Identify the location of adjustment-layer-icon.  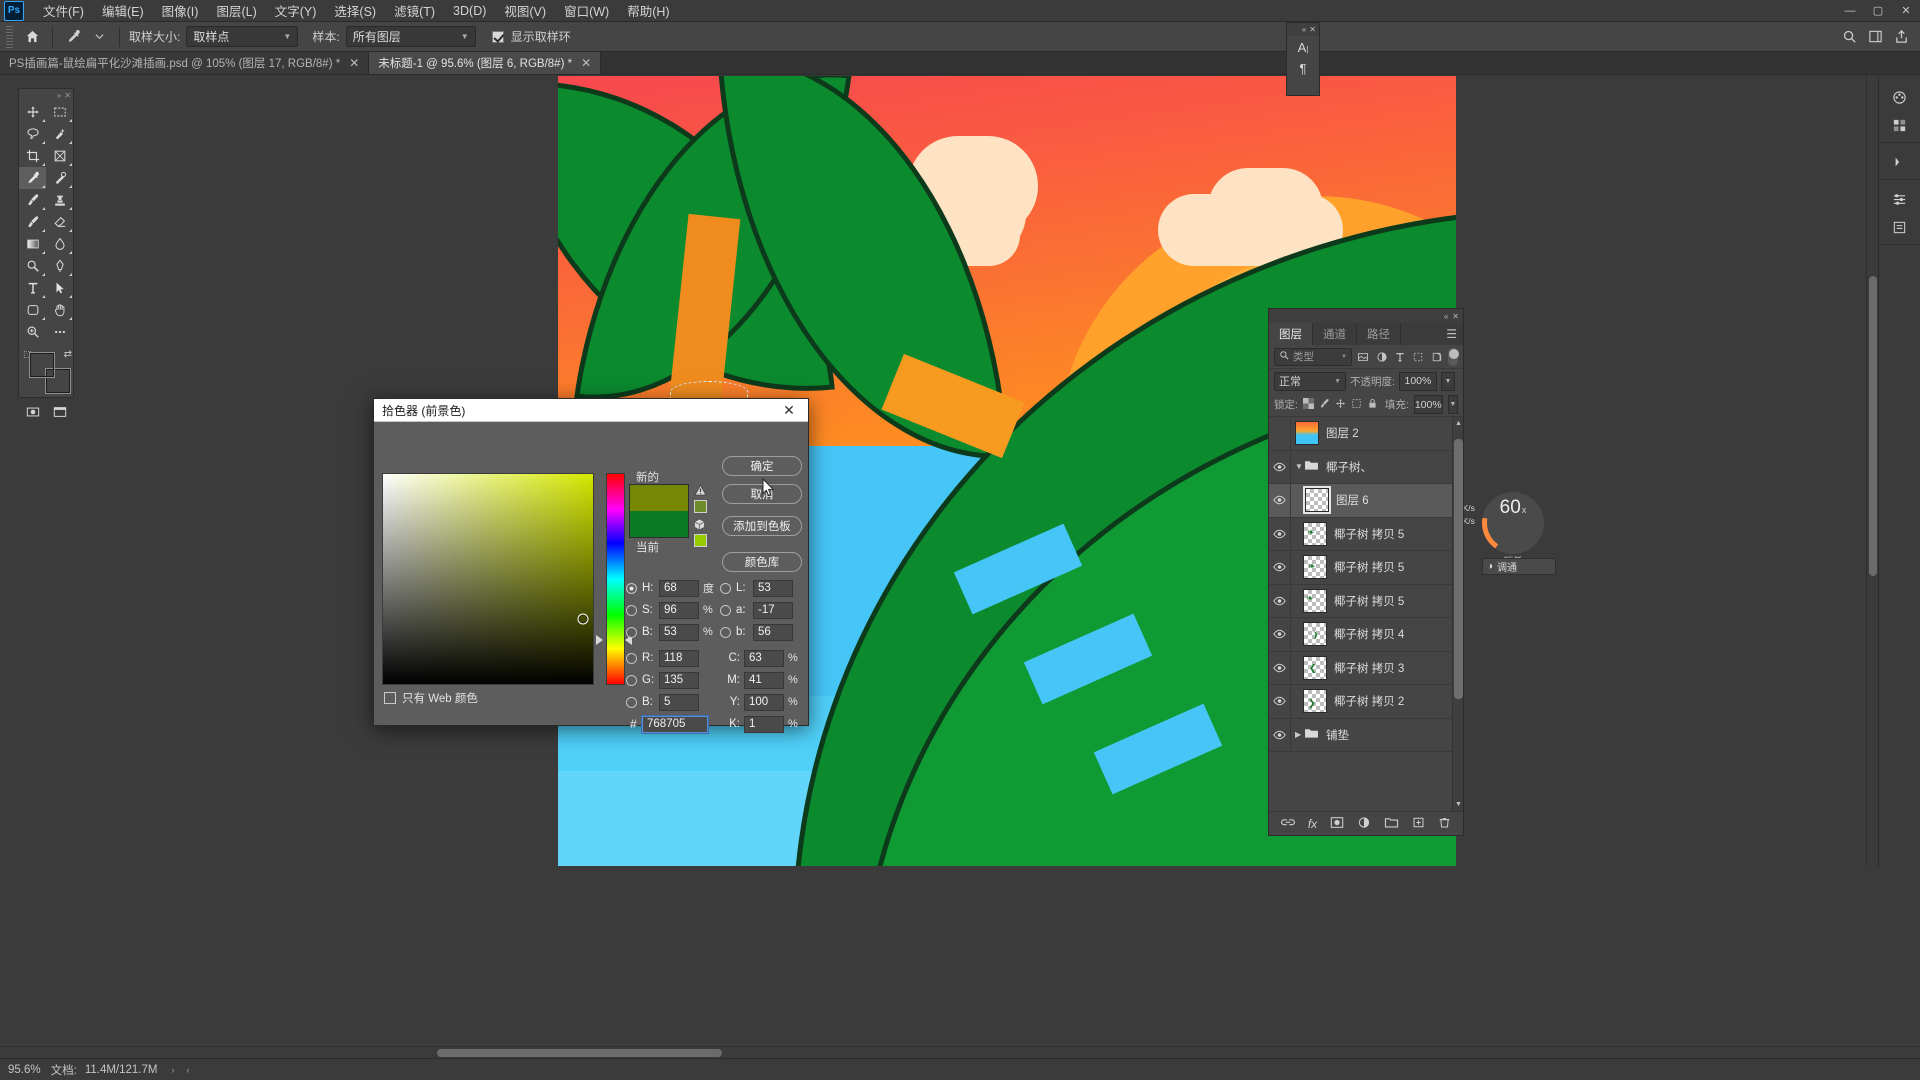
(1364, 824).